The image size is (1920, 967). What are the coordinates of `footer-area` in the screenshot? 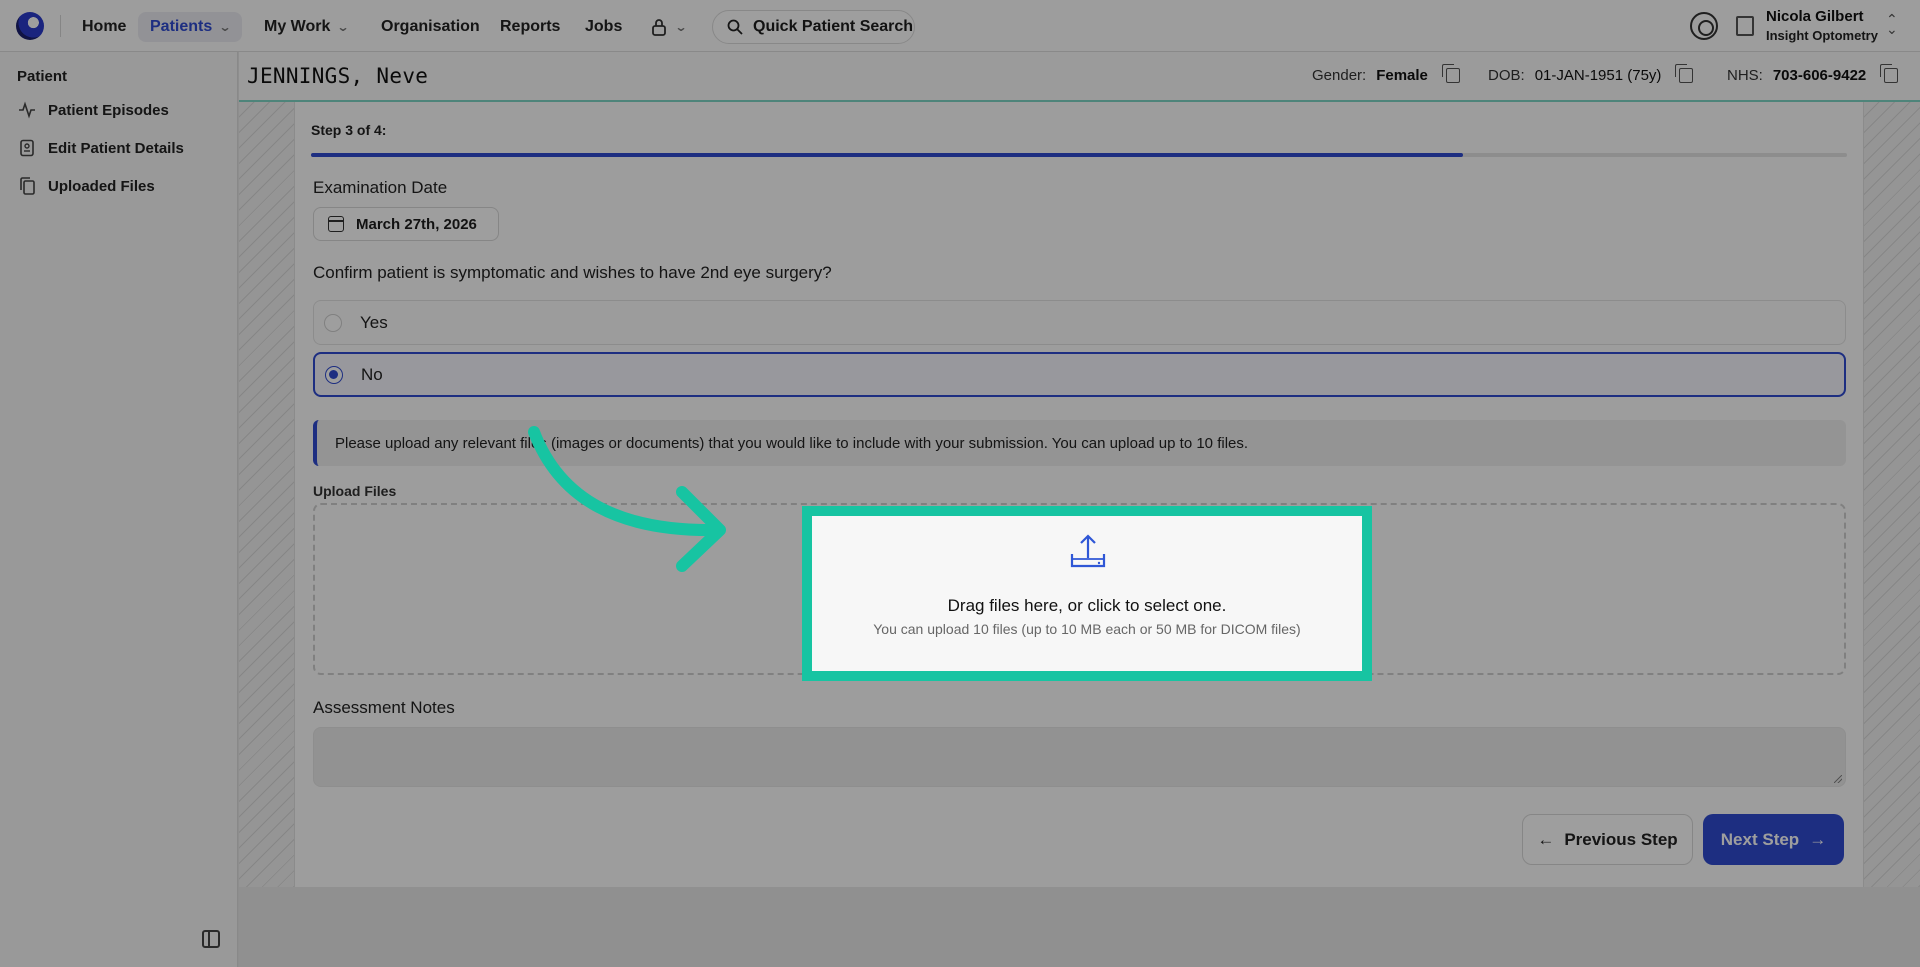 It's located at (1079, 927).